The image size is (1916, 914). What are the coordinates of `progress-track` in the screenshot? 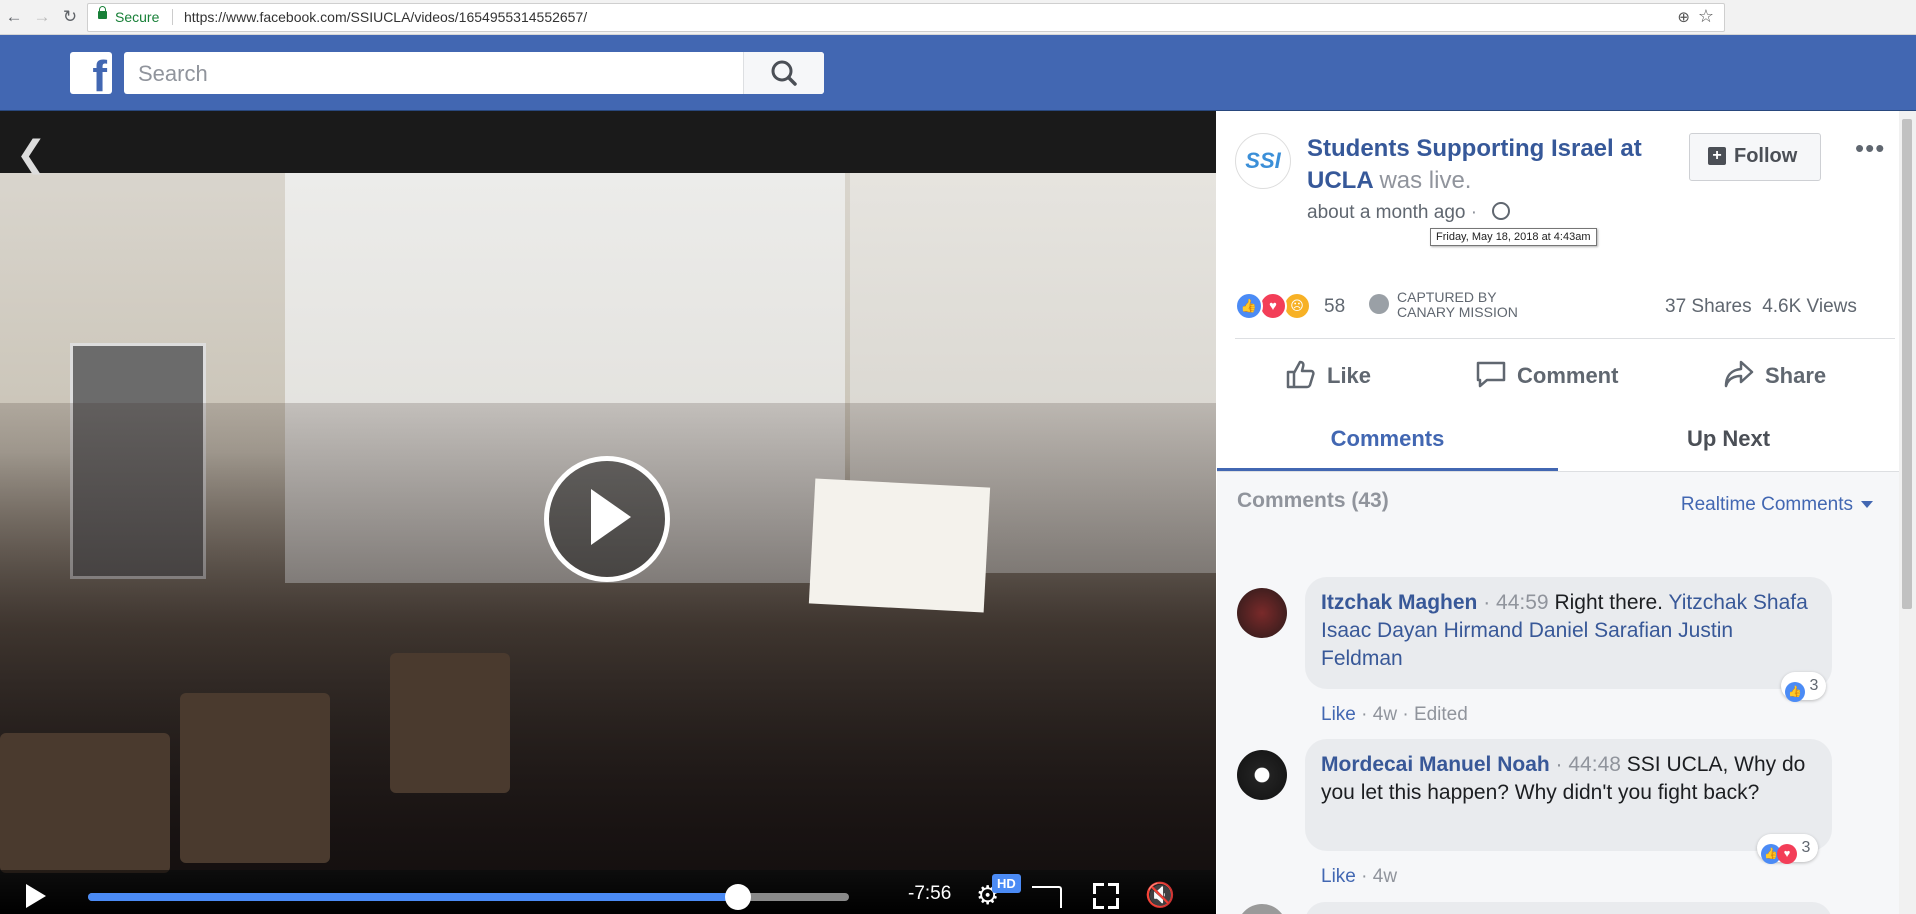 It's located at (468, 897).